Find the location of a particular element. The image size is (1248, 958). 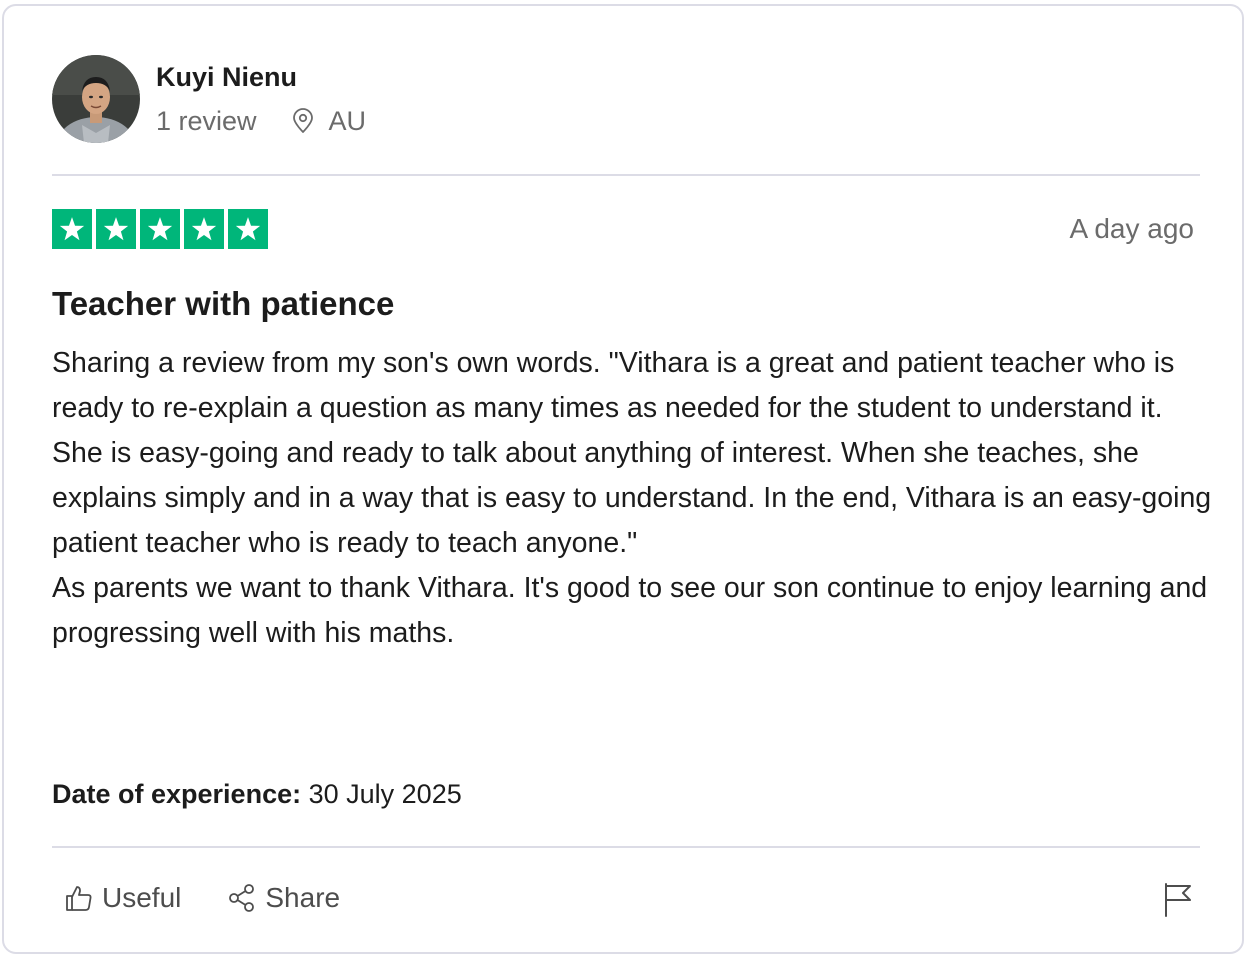

thumbs-up-icon is located at coordinates (83, 898).